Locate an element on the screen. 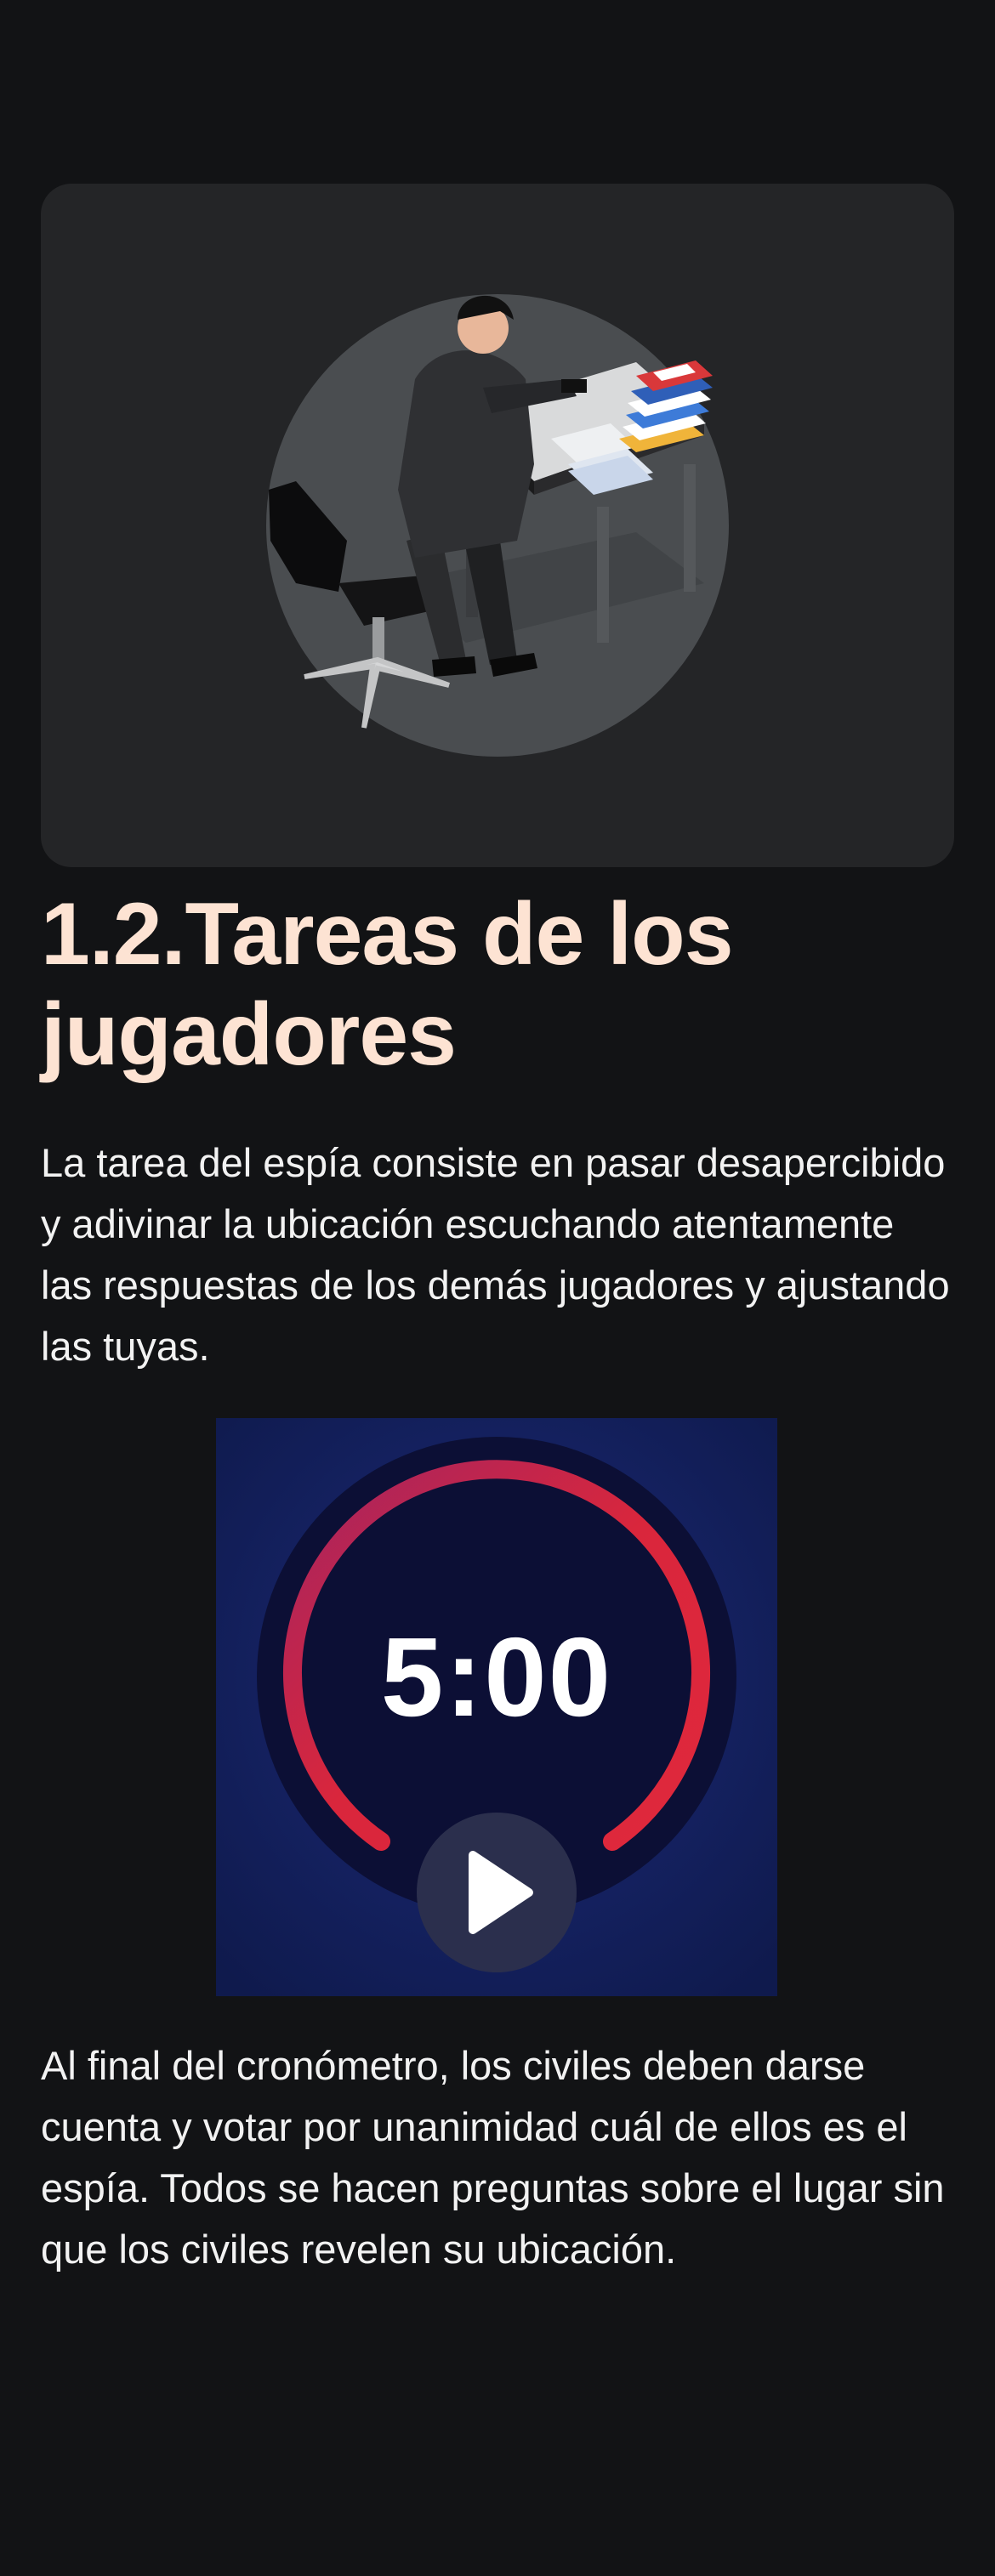  timer-widget: 5:00 is located at coordinates (496, 1707).